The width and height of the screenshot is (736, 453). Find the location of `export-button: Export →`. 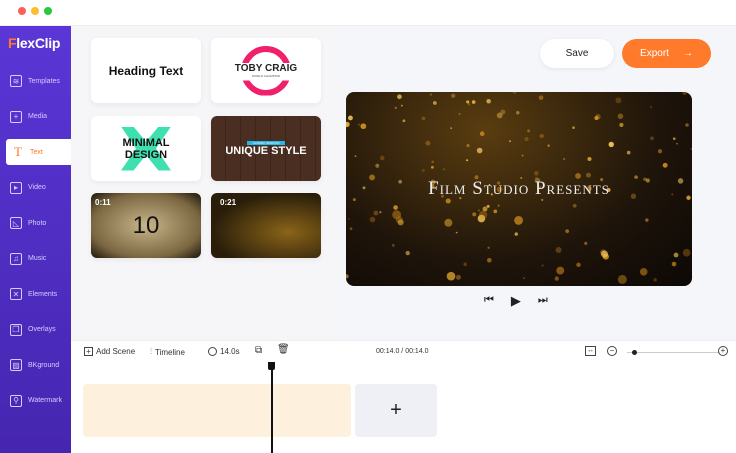

export-button: Export → is located at coordinates (666, 53).